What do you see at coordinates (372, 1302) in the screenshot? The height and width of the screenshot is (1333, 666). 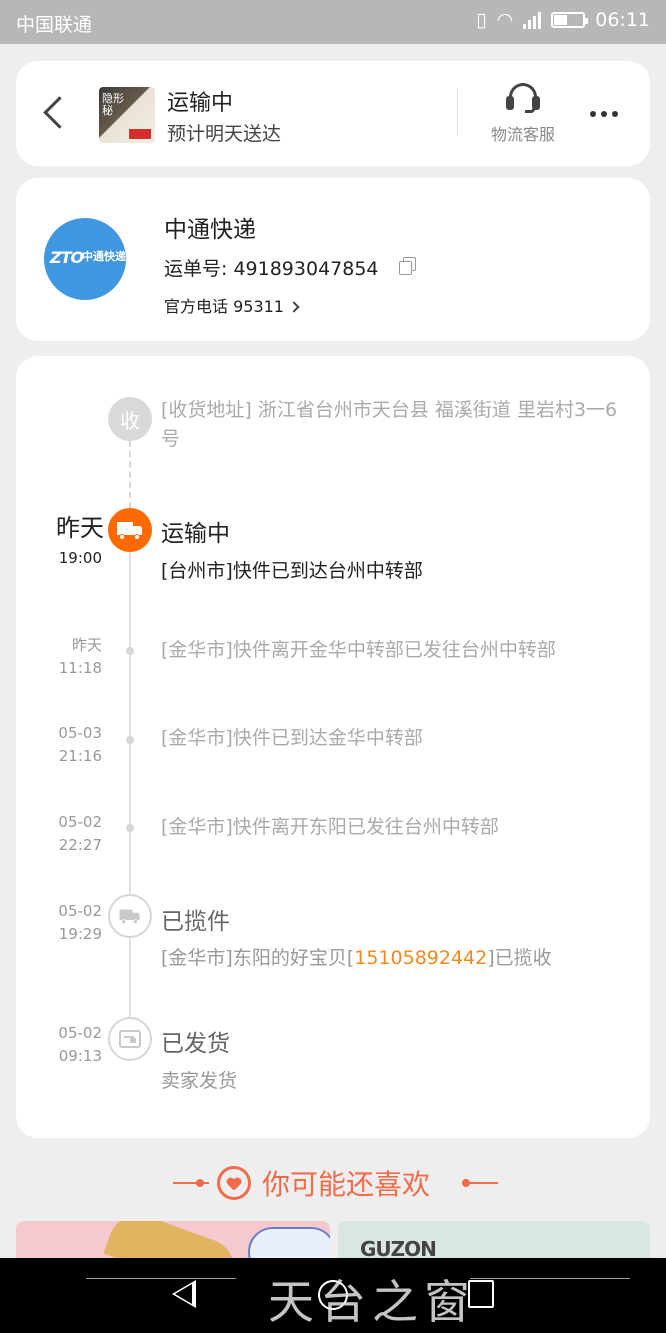 I see `watermark: 天台之窗` at bounding box center [372, 1302].